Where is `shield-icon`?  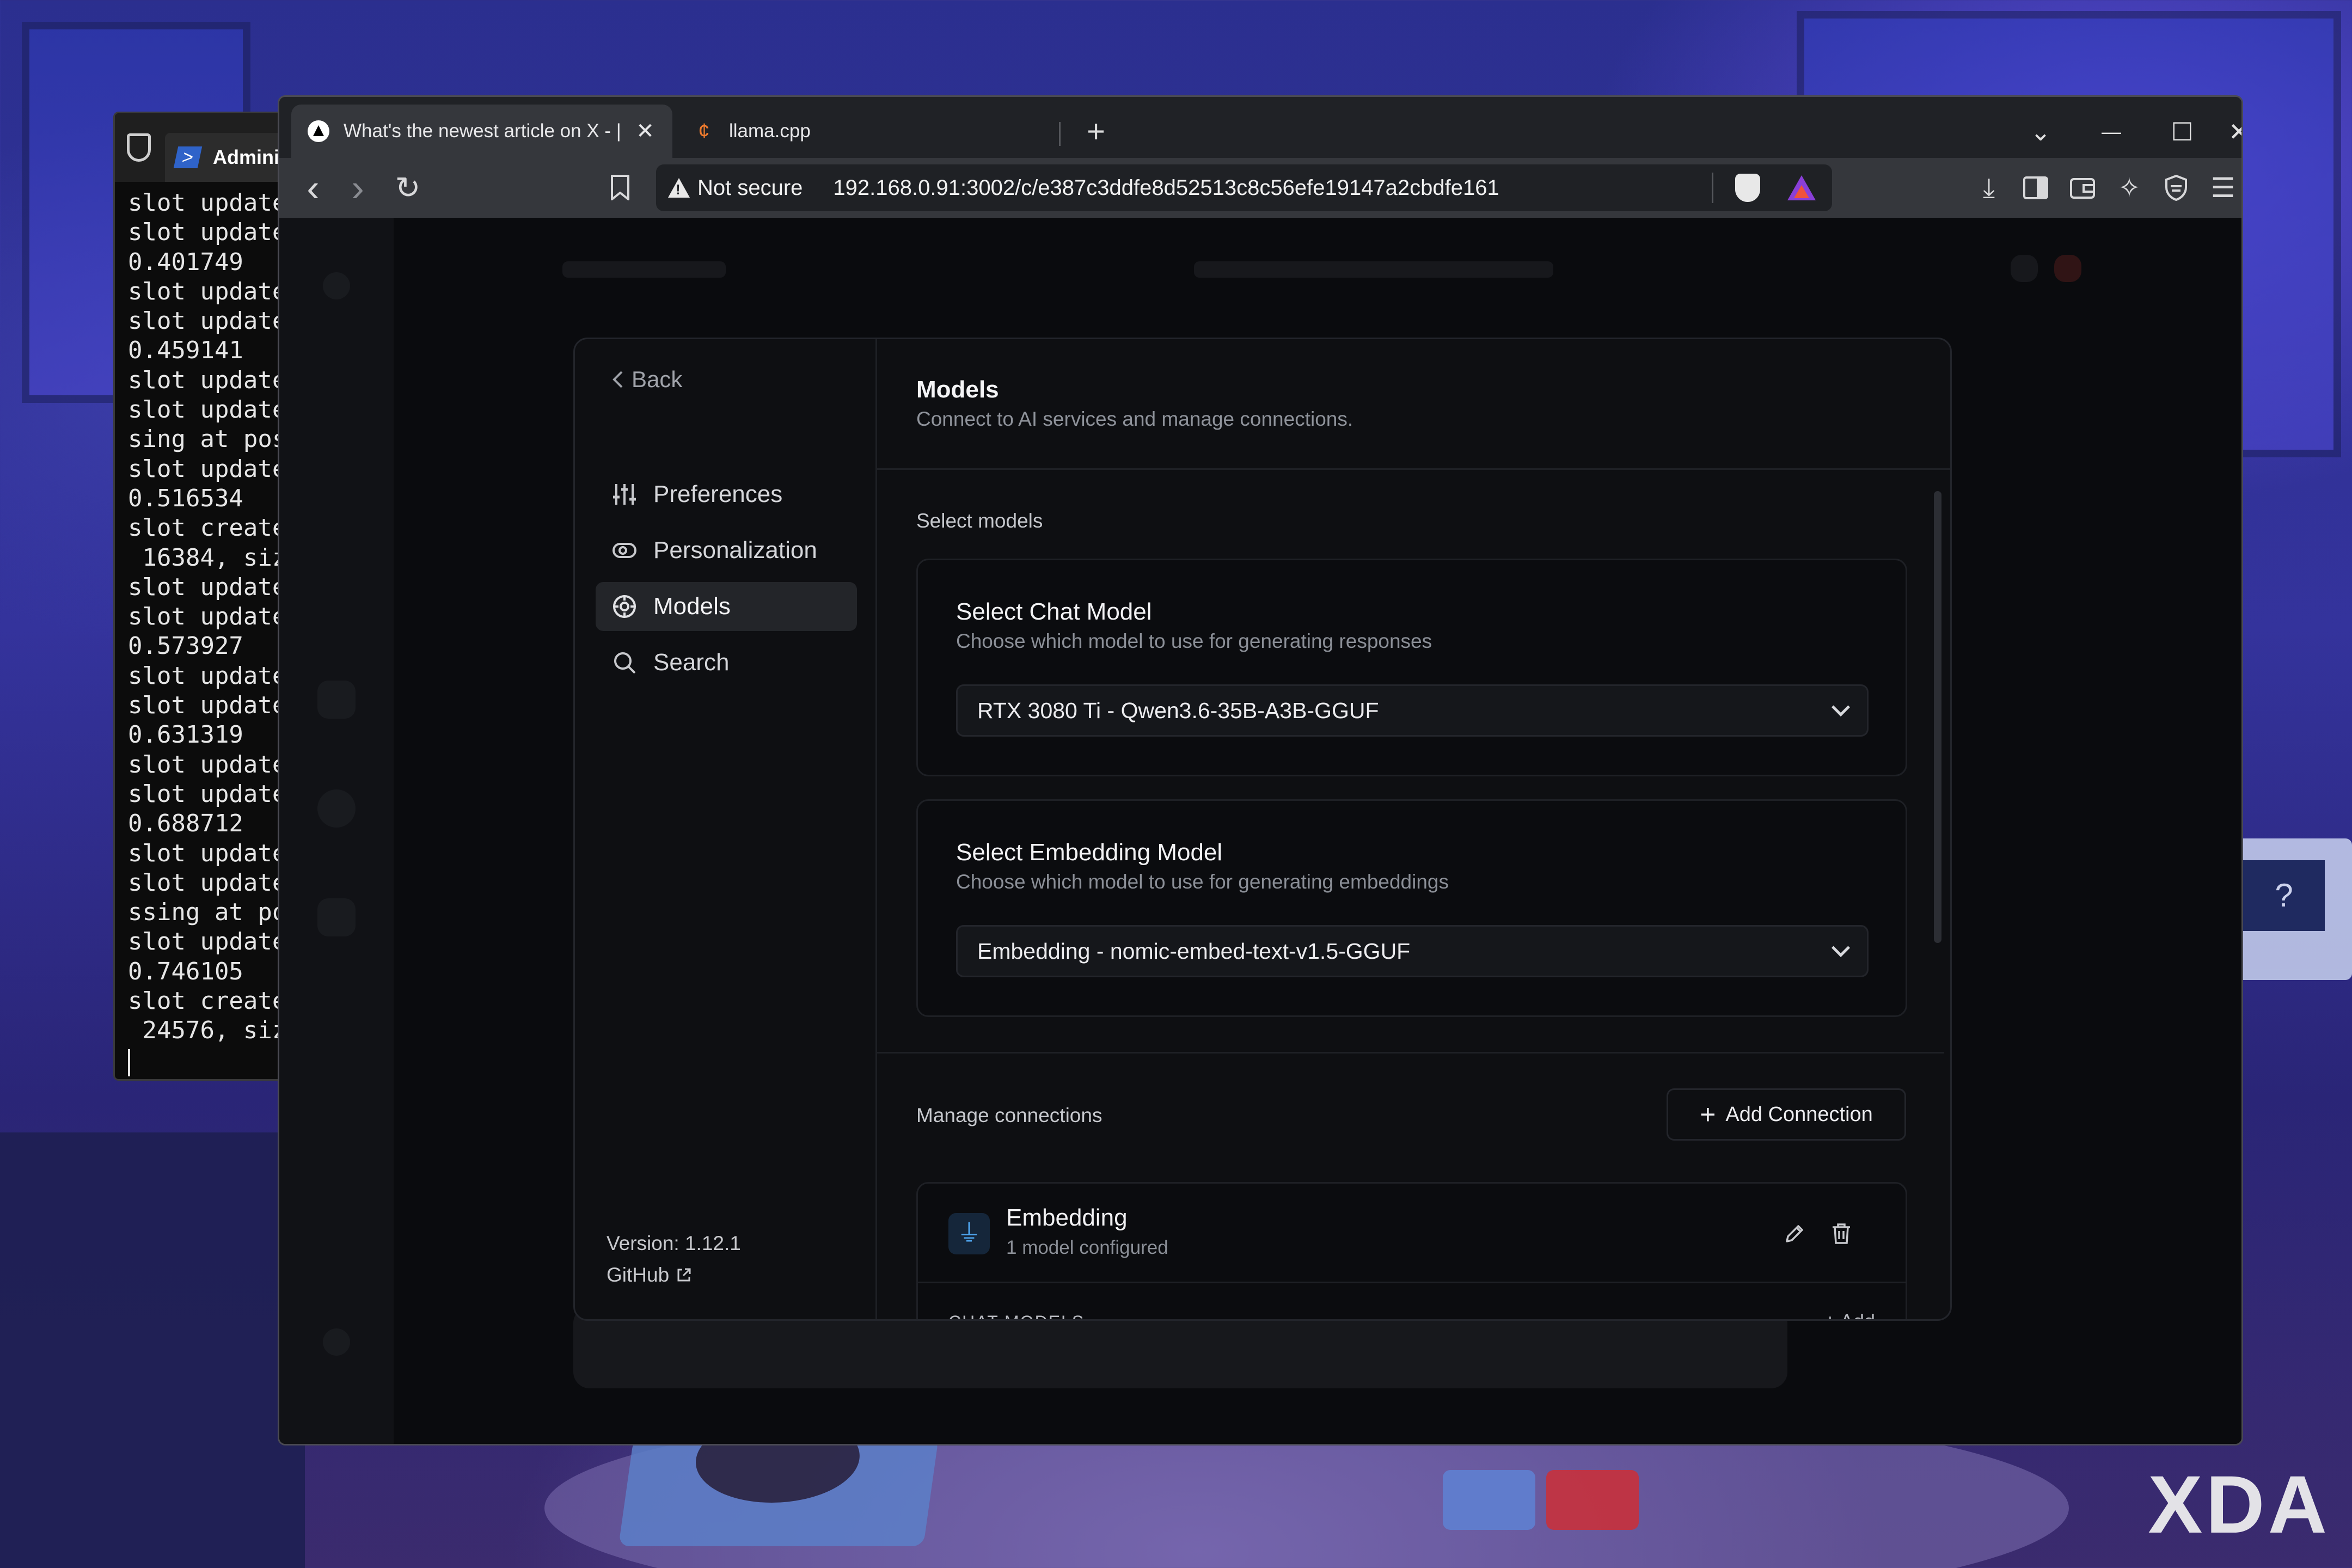 shield-icon is located at coordinates (139, 147).